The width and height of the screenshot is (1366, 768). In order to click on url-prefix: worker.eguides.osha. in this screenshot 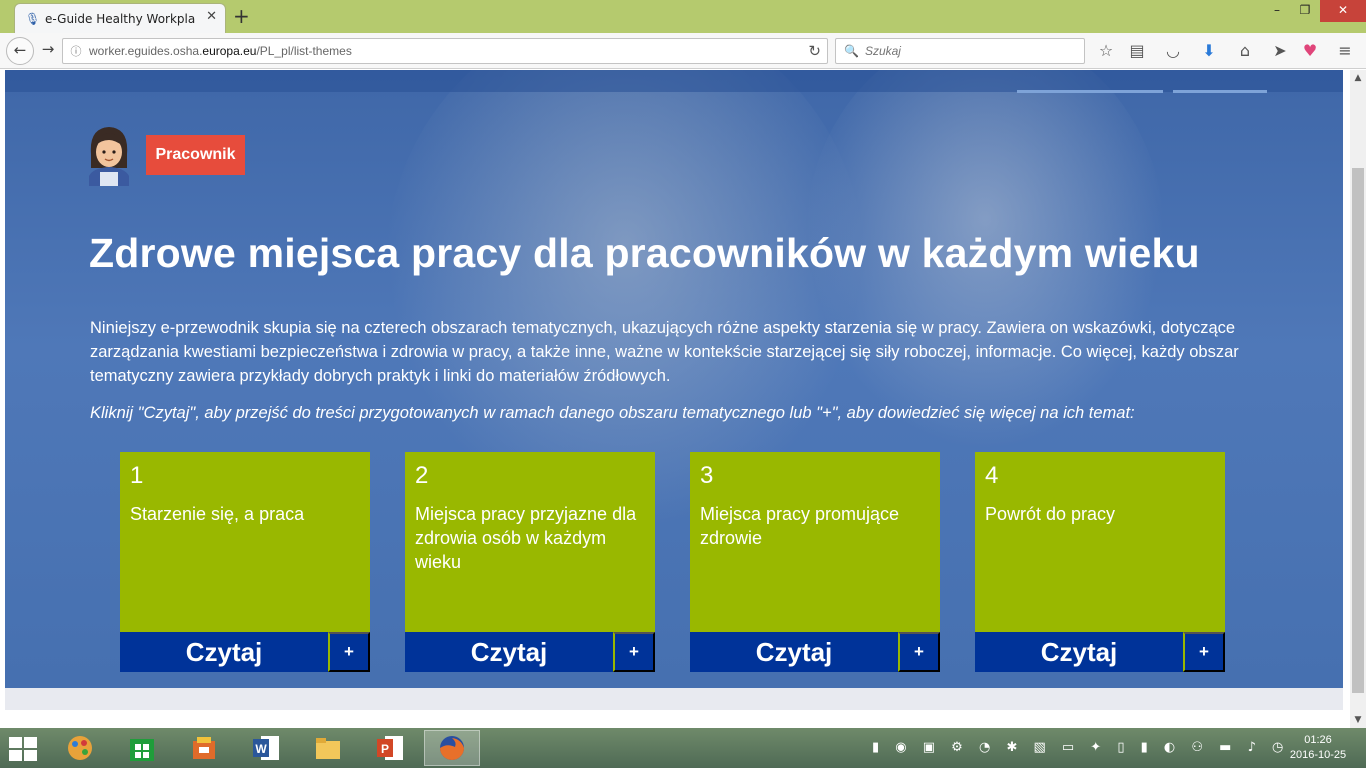, I will do `click(146, 51)`.